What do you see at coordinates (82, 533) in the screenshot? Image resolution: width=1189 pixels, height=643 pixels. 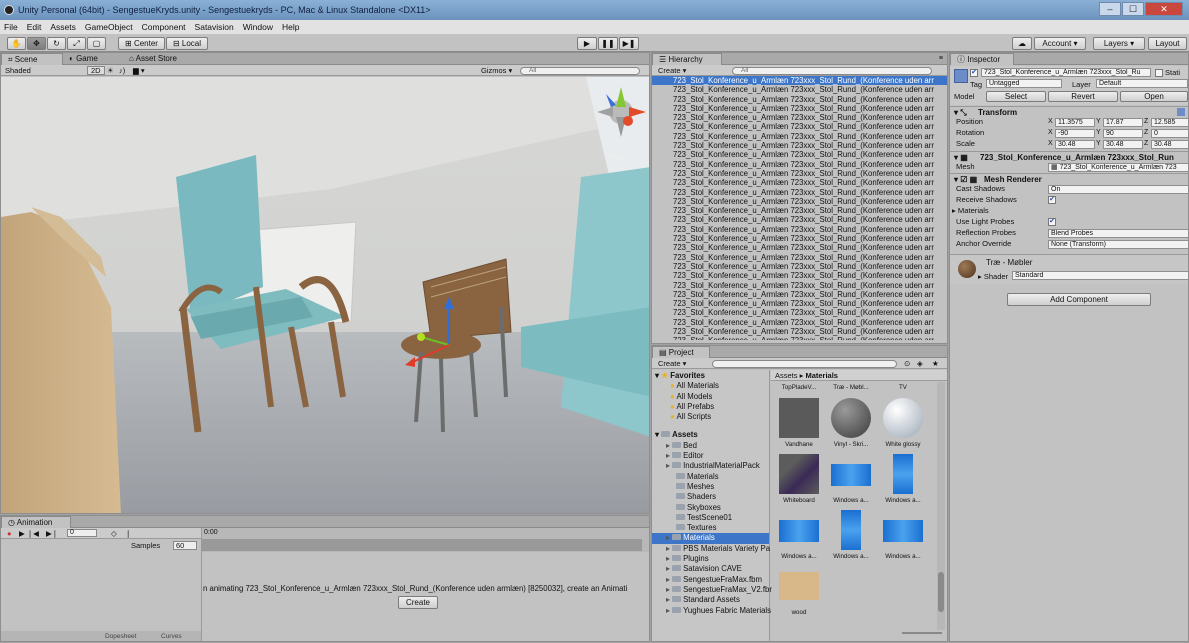 I see `frame-field: 0` at bounding box center [82, 533].